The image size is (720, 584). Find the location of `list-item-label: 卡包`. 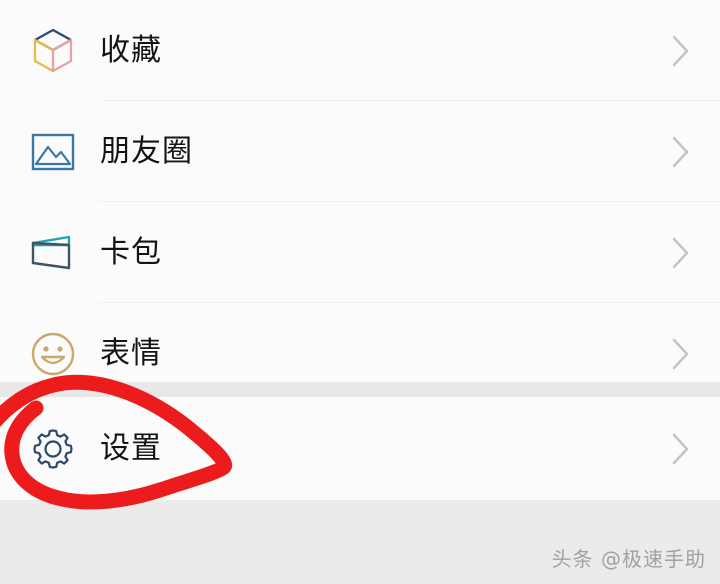

list-item-label: 卡包 is located at coordinates (131, 252).